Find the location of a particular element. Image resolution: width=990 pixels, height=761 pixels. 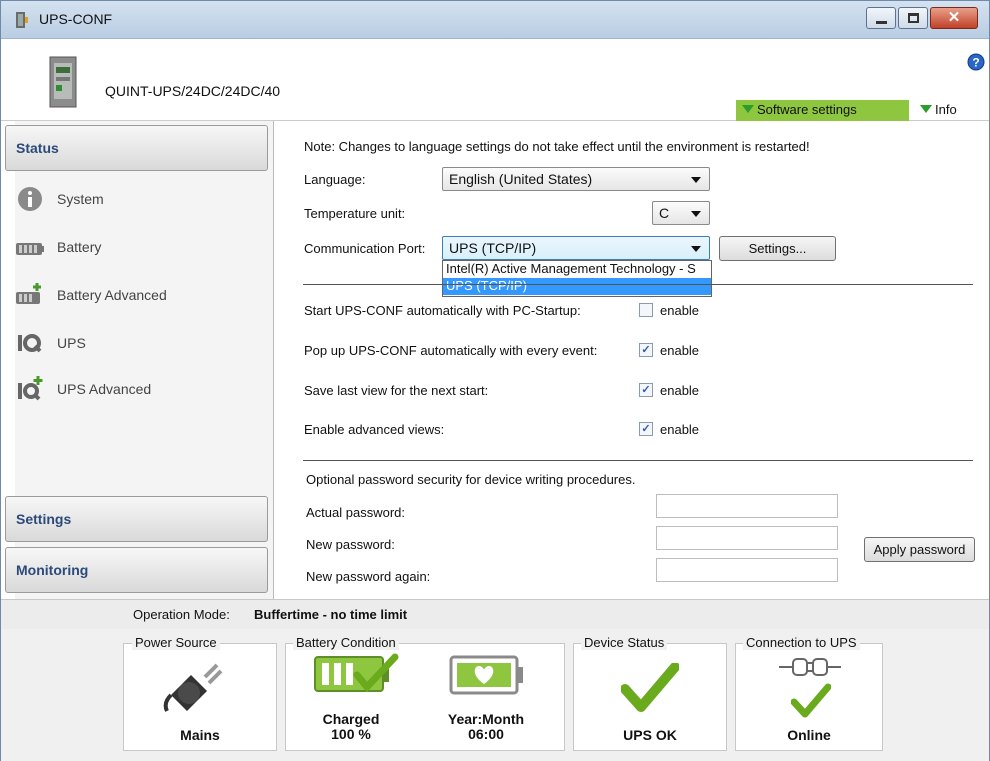

sidebar-section-settings: Settings is located at coordinates (136, 519).